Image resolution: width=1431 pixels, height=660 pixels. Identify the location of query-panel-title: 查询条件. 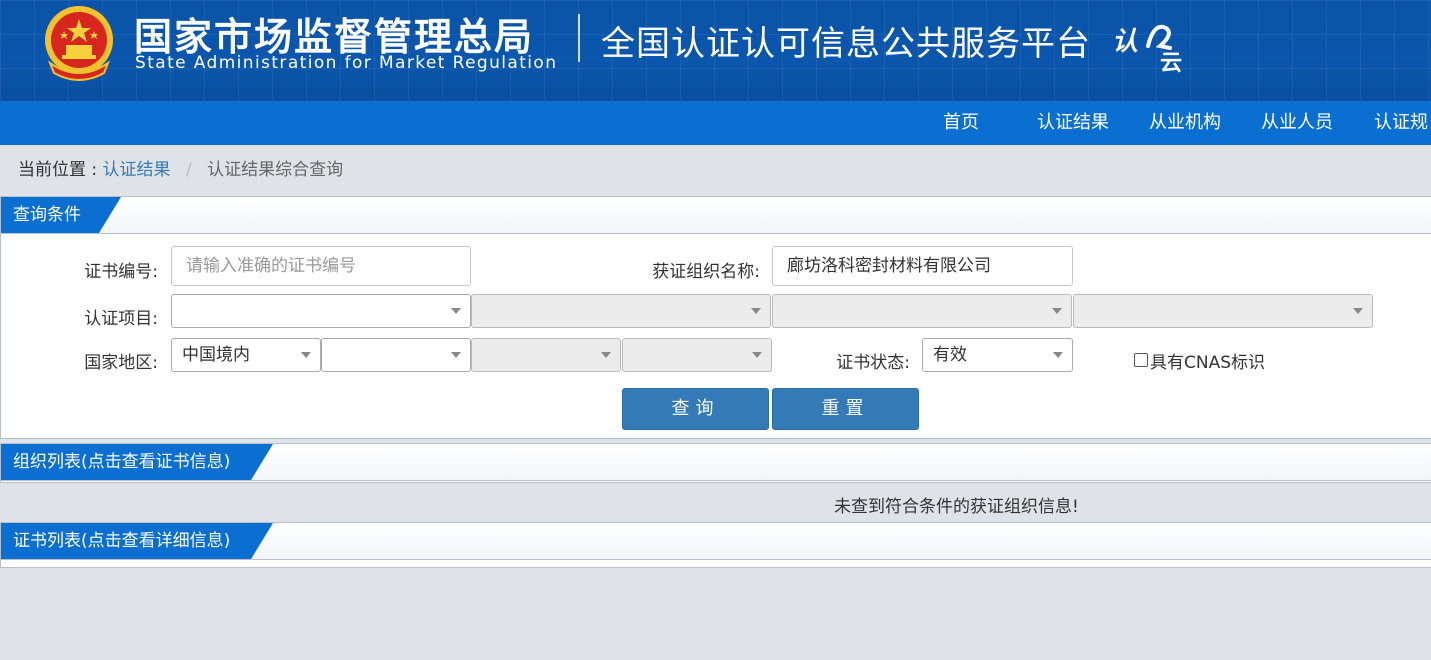
(61, 215).